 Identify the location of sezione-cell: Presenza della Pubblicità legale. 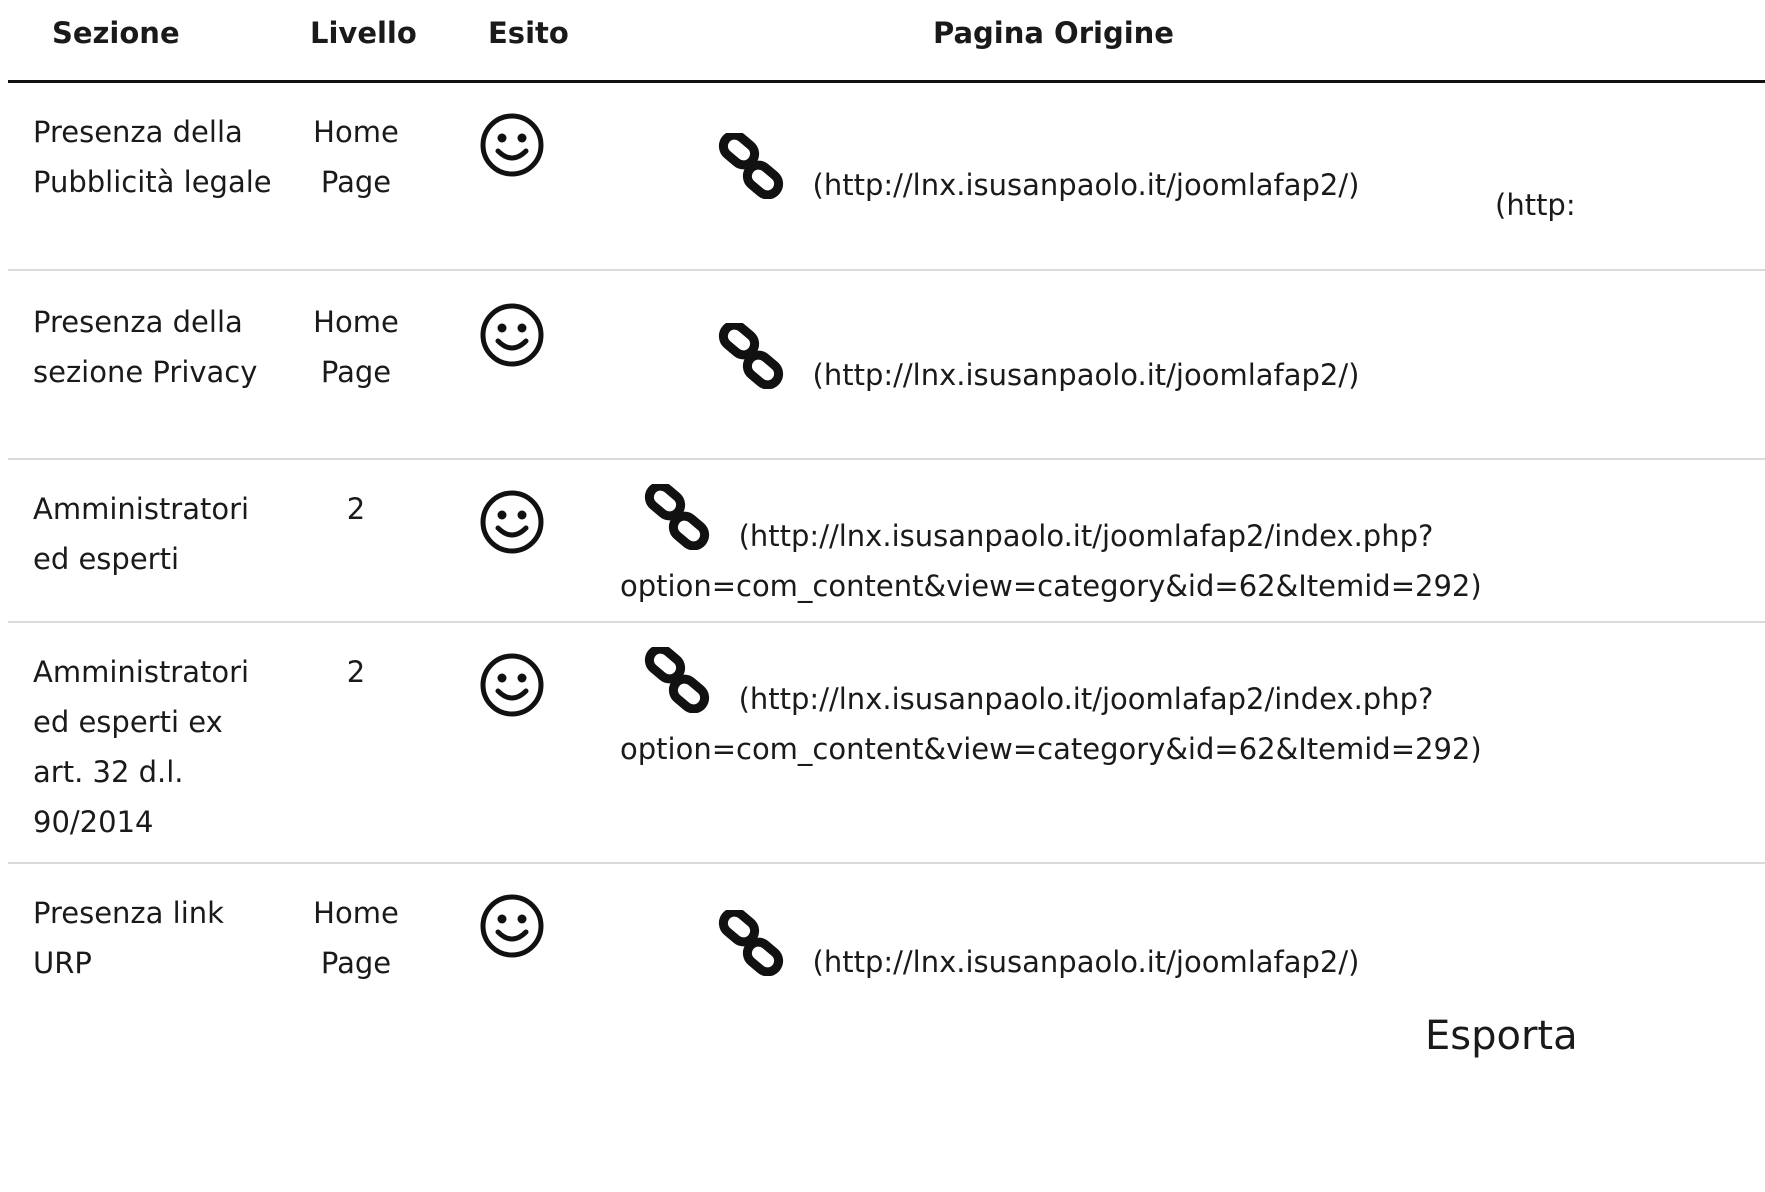
(152, 157).